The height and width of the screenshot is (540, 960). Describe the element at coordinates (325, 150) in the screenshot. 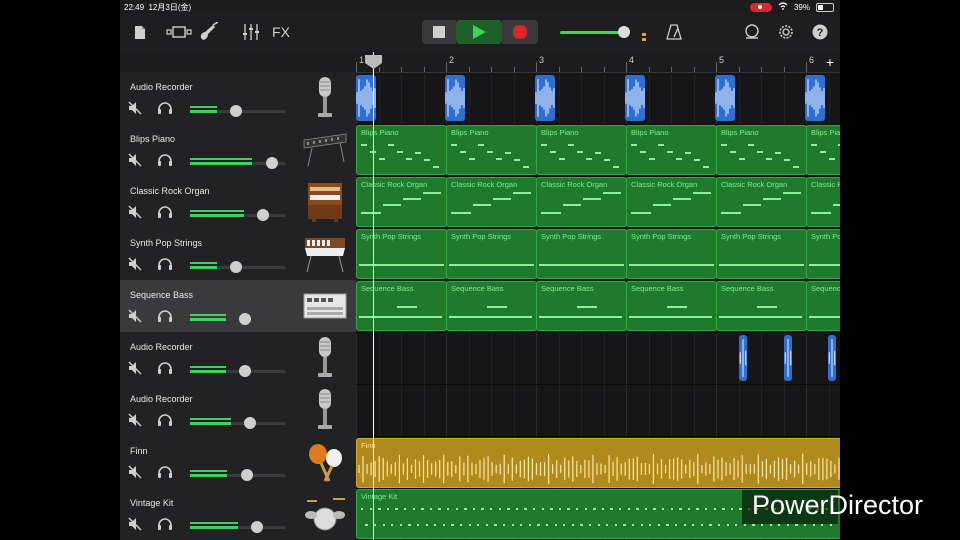

I see `keyboard-icon` at that location.